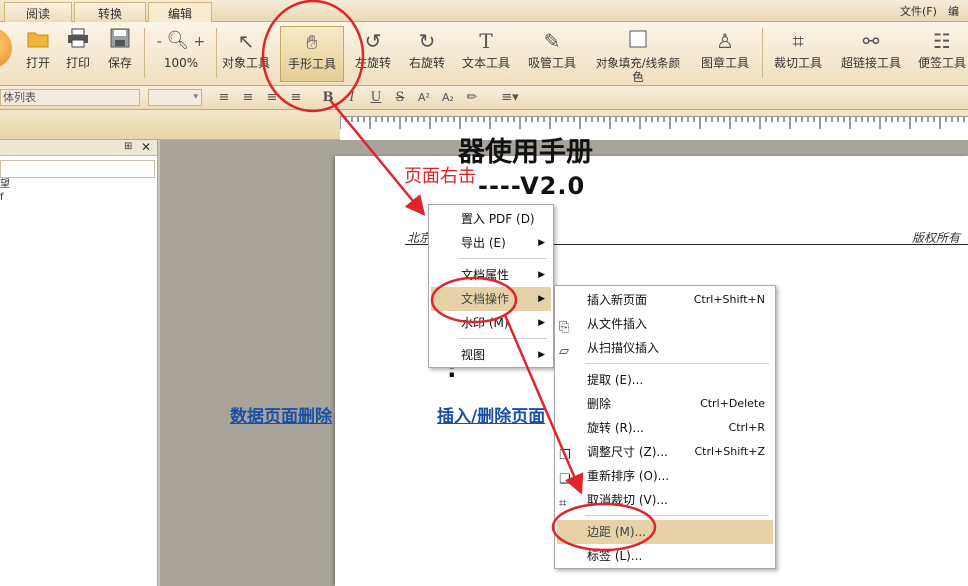 This screenshot has height=586, width=968. What do you see at coordinates (510, 98) in the screenshot?
I see `line-spacing-icon: ≡▾` at bounding box center [510, 98].